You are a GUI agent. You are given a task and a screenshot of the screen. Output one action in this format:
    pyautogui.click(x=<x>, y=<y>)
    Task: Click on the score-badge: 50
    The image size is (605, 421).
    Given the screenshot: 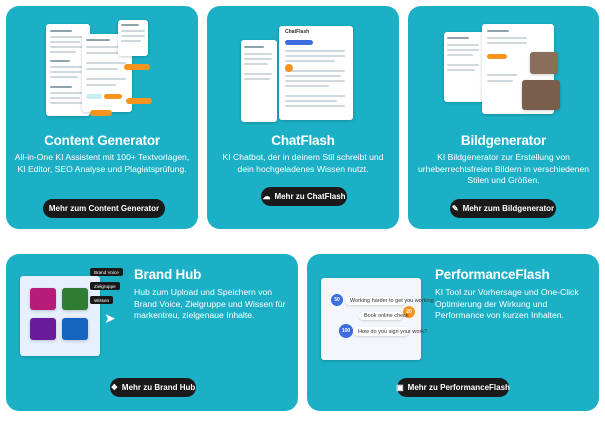 What is the action you would take?
    pyautogui.click(x=337, y=300)
    